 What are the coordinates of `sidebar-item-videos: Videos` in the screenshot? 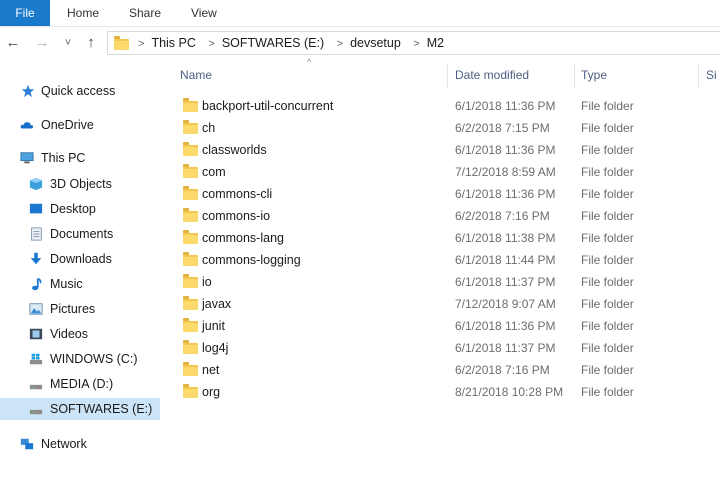 It's located at (80, 334).